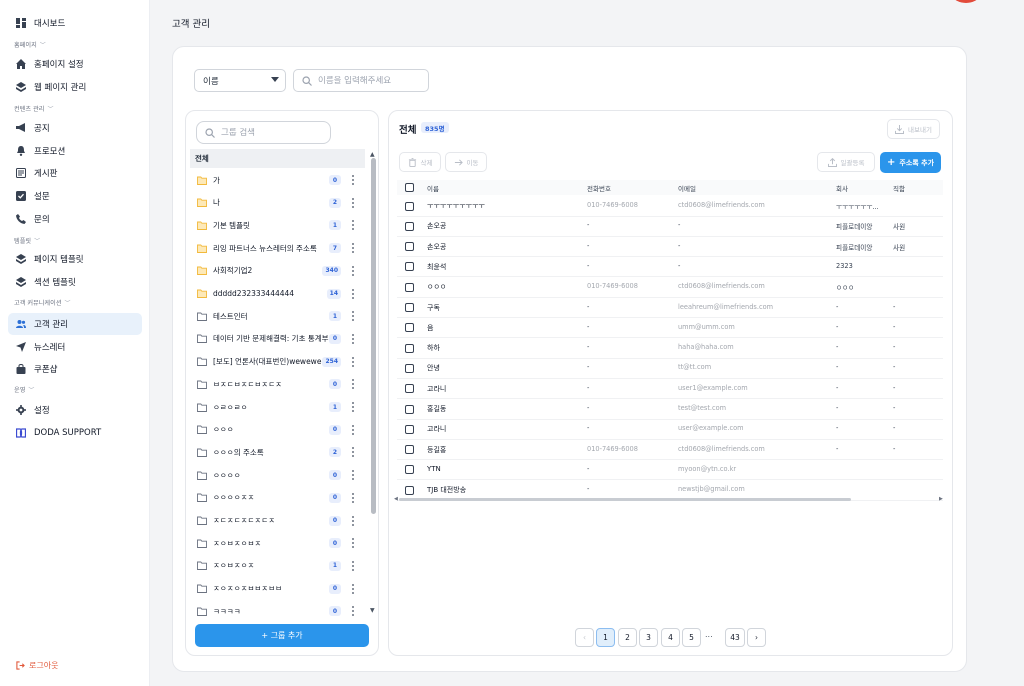 This screenshot has height=686, width=1024. I want to click on group-item: ㅇㄹㅇㄹㅇ 1, so click(277, 407).